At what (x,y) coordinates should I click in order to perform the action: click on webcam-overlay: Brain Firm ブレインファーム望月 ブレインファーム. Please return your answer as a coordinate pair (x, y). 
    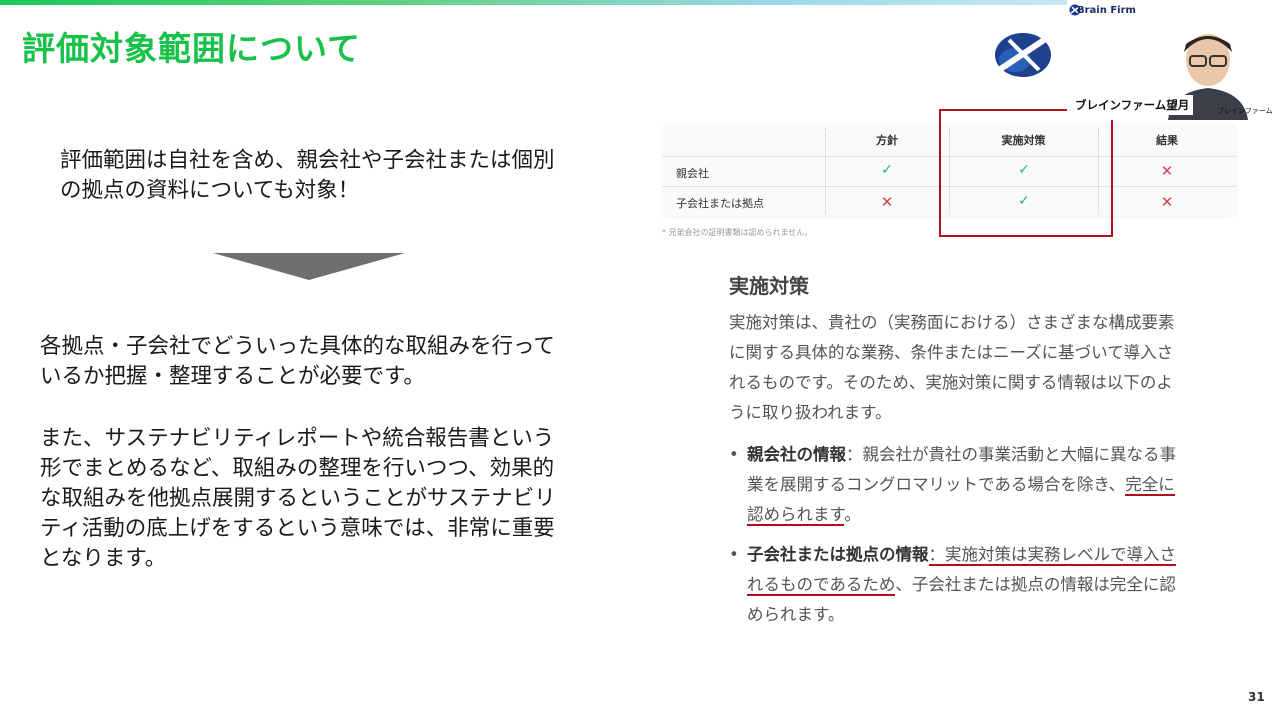
    Looking at the image, I should click on (1173, 60).